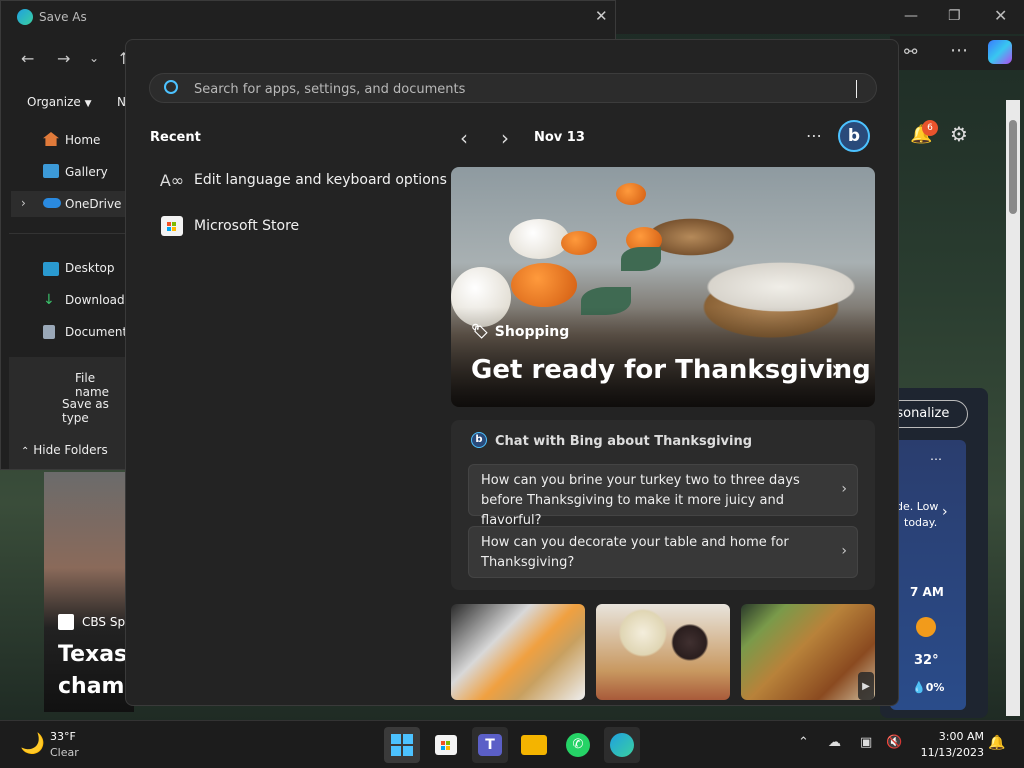 Image resolution: width=1024 pixels, height=768 pixels. I want to click on network-icon: ▣, so click(866, 742).